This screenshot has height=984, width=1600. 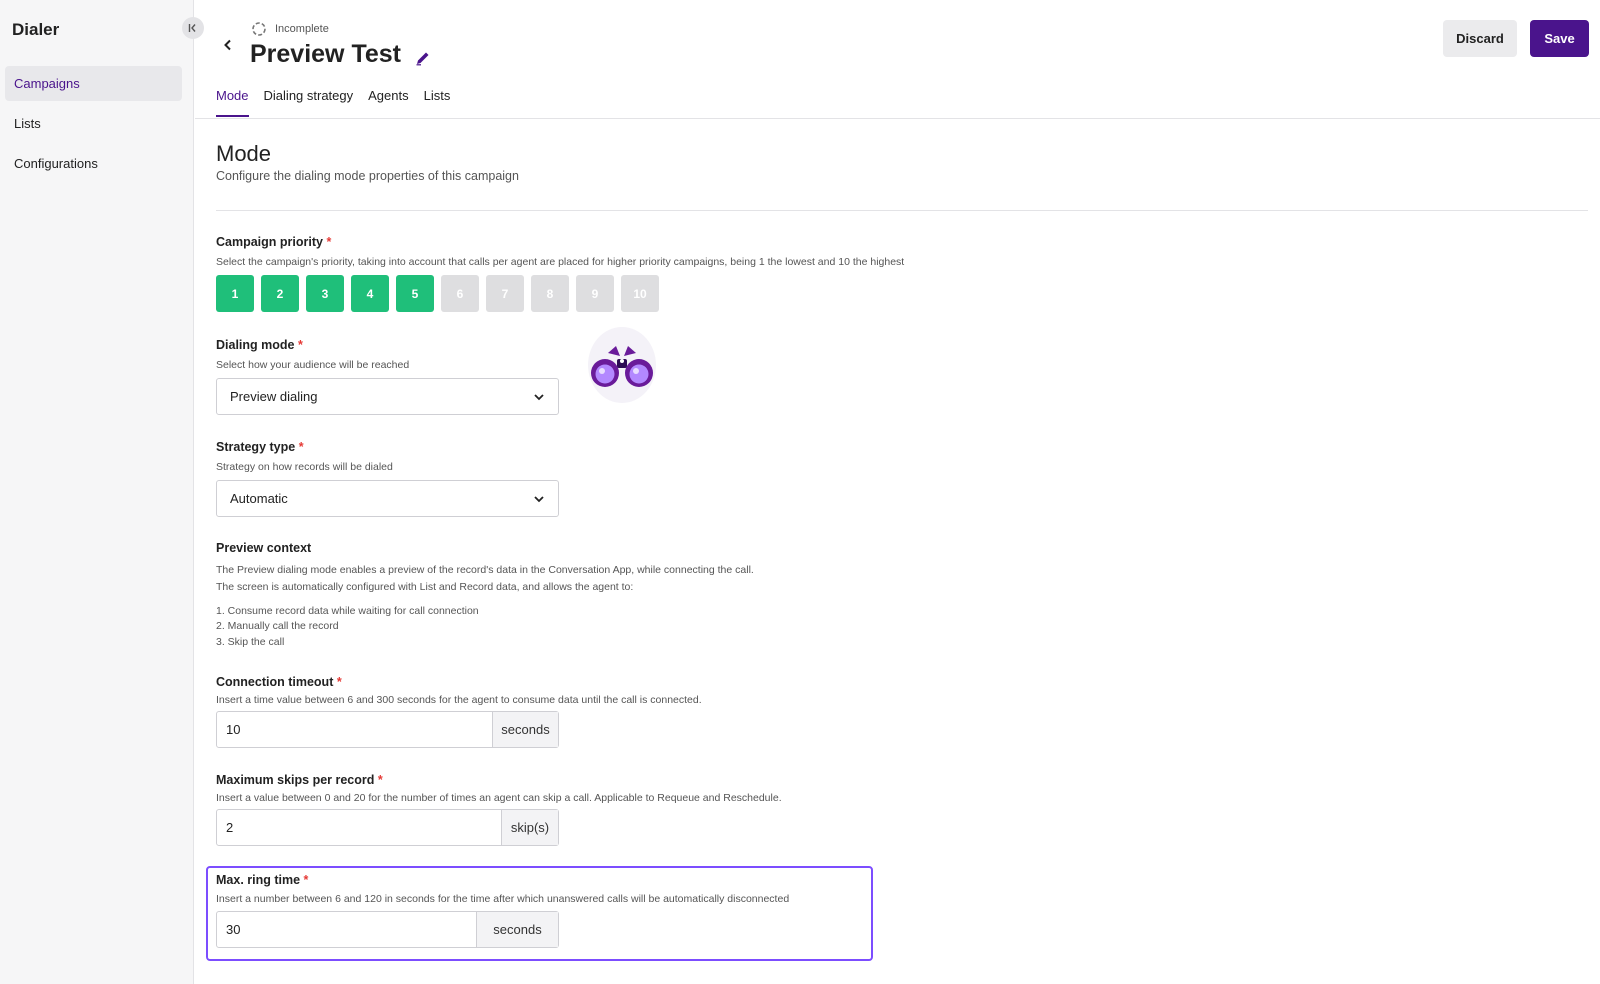 I want to click on tab-agents: Agents, so click(x=388, y=102).